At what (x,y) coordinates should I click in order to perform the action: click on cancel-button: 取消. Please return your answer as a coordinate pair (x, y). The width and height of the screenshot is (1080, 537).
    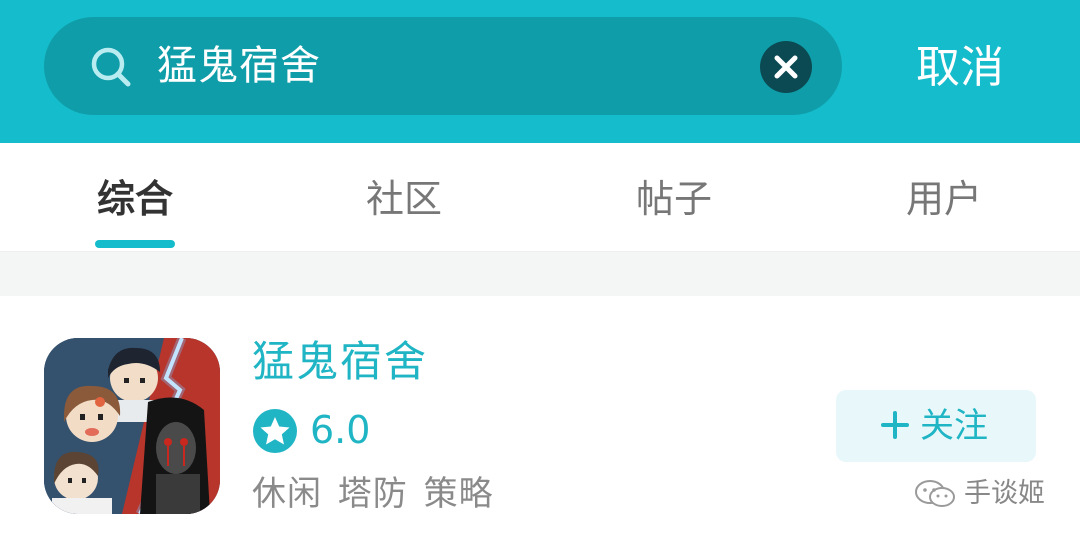
    Looking at the image, I should click on (960, 68).